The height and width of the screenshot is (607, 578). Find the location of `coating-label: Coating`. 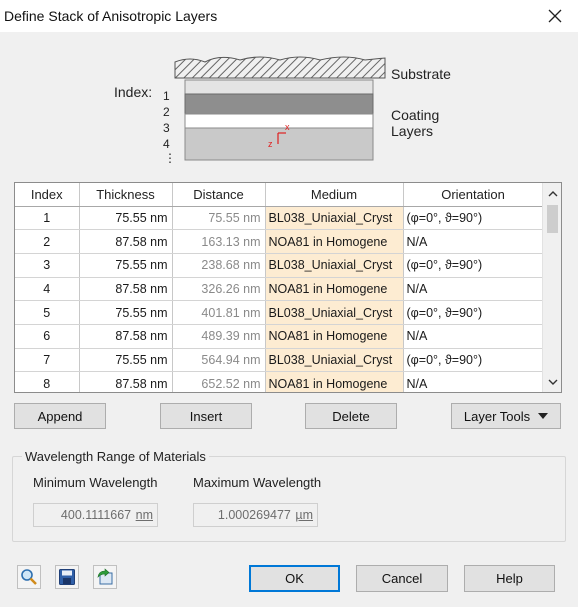

coating-label: Coating is located at coordinates (415, 115).